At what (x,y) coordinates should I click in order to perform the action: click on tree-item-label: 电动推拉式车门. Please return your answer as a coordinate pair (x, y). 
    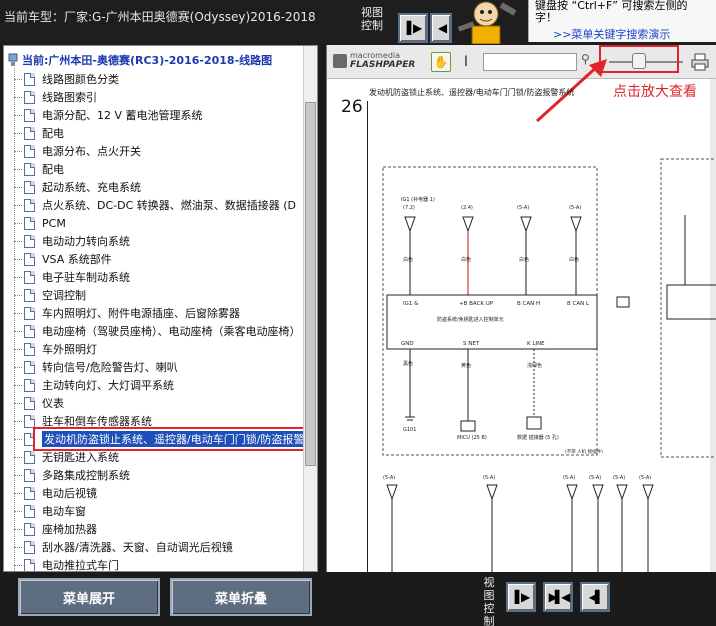
    Looking at the image, I should click on (80, 565).